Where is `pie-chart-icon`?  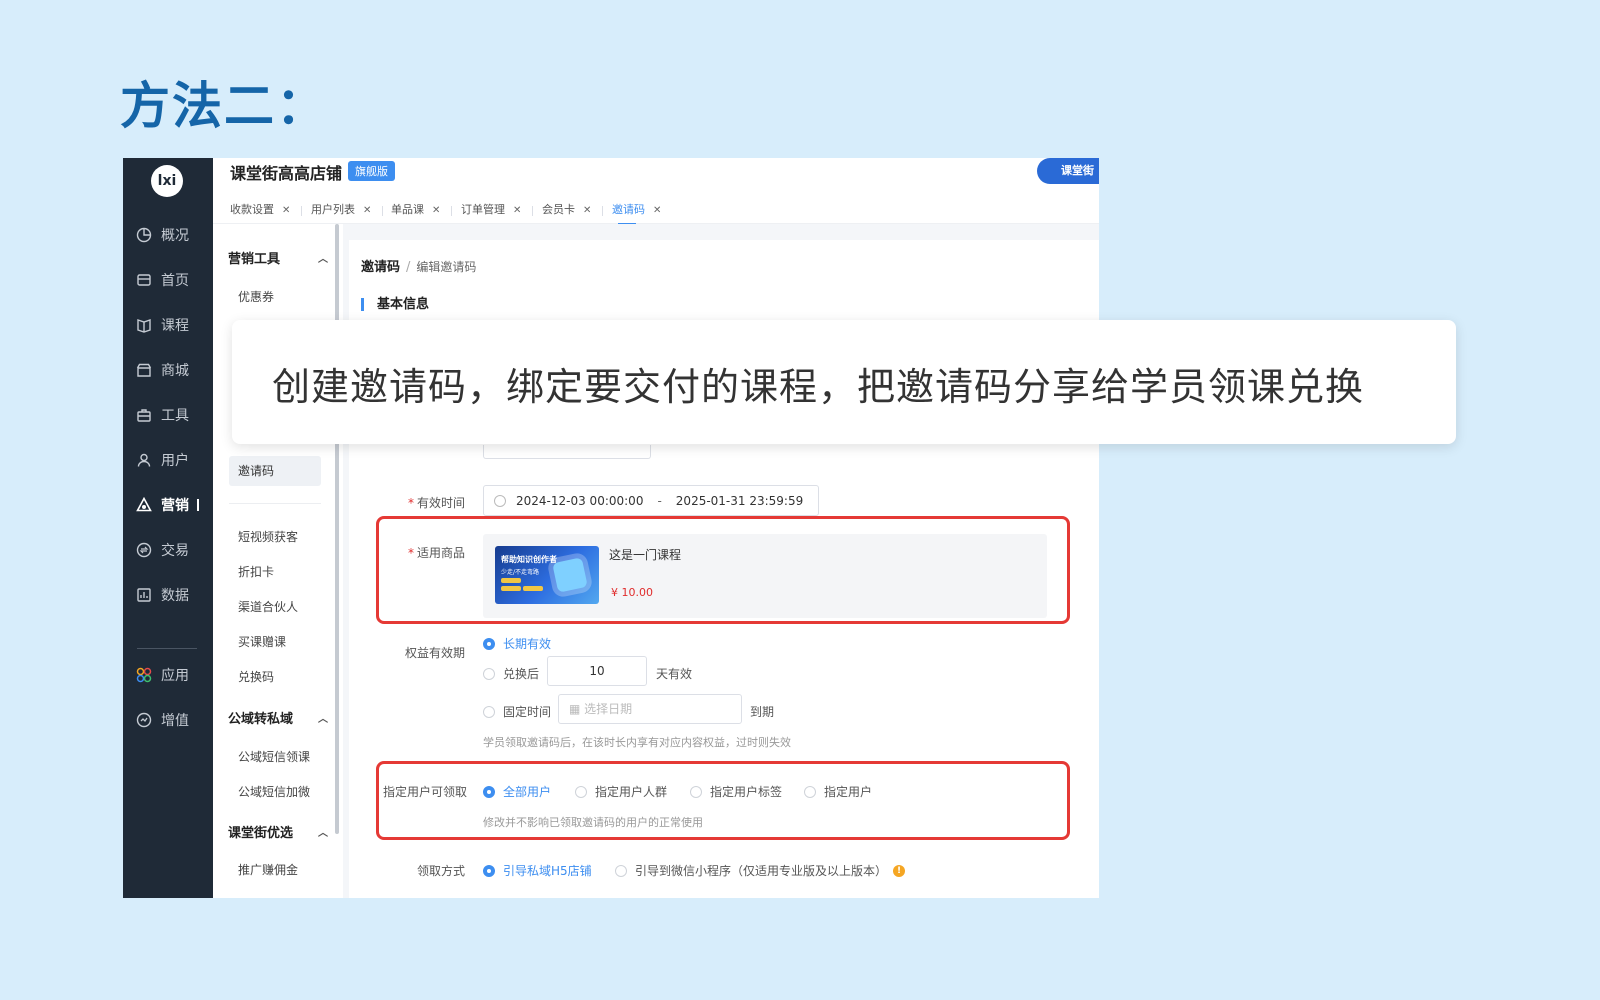
pie-chart-icon is located at coordinates (144, 235).